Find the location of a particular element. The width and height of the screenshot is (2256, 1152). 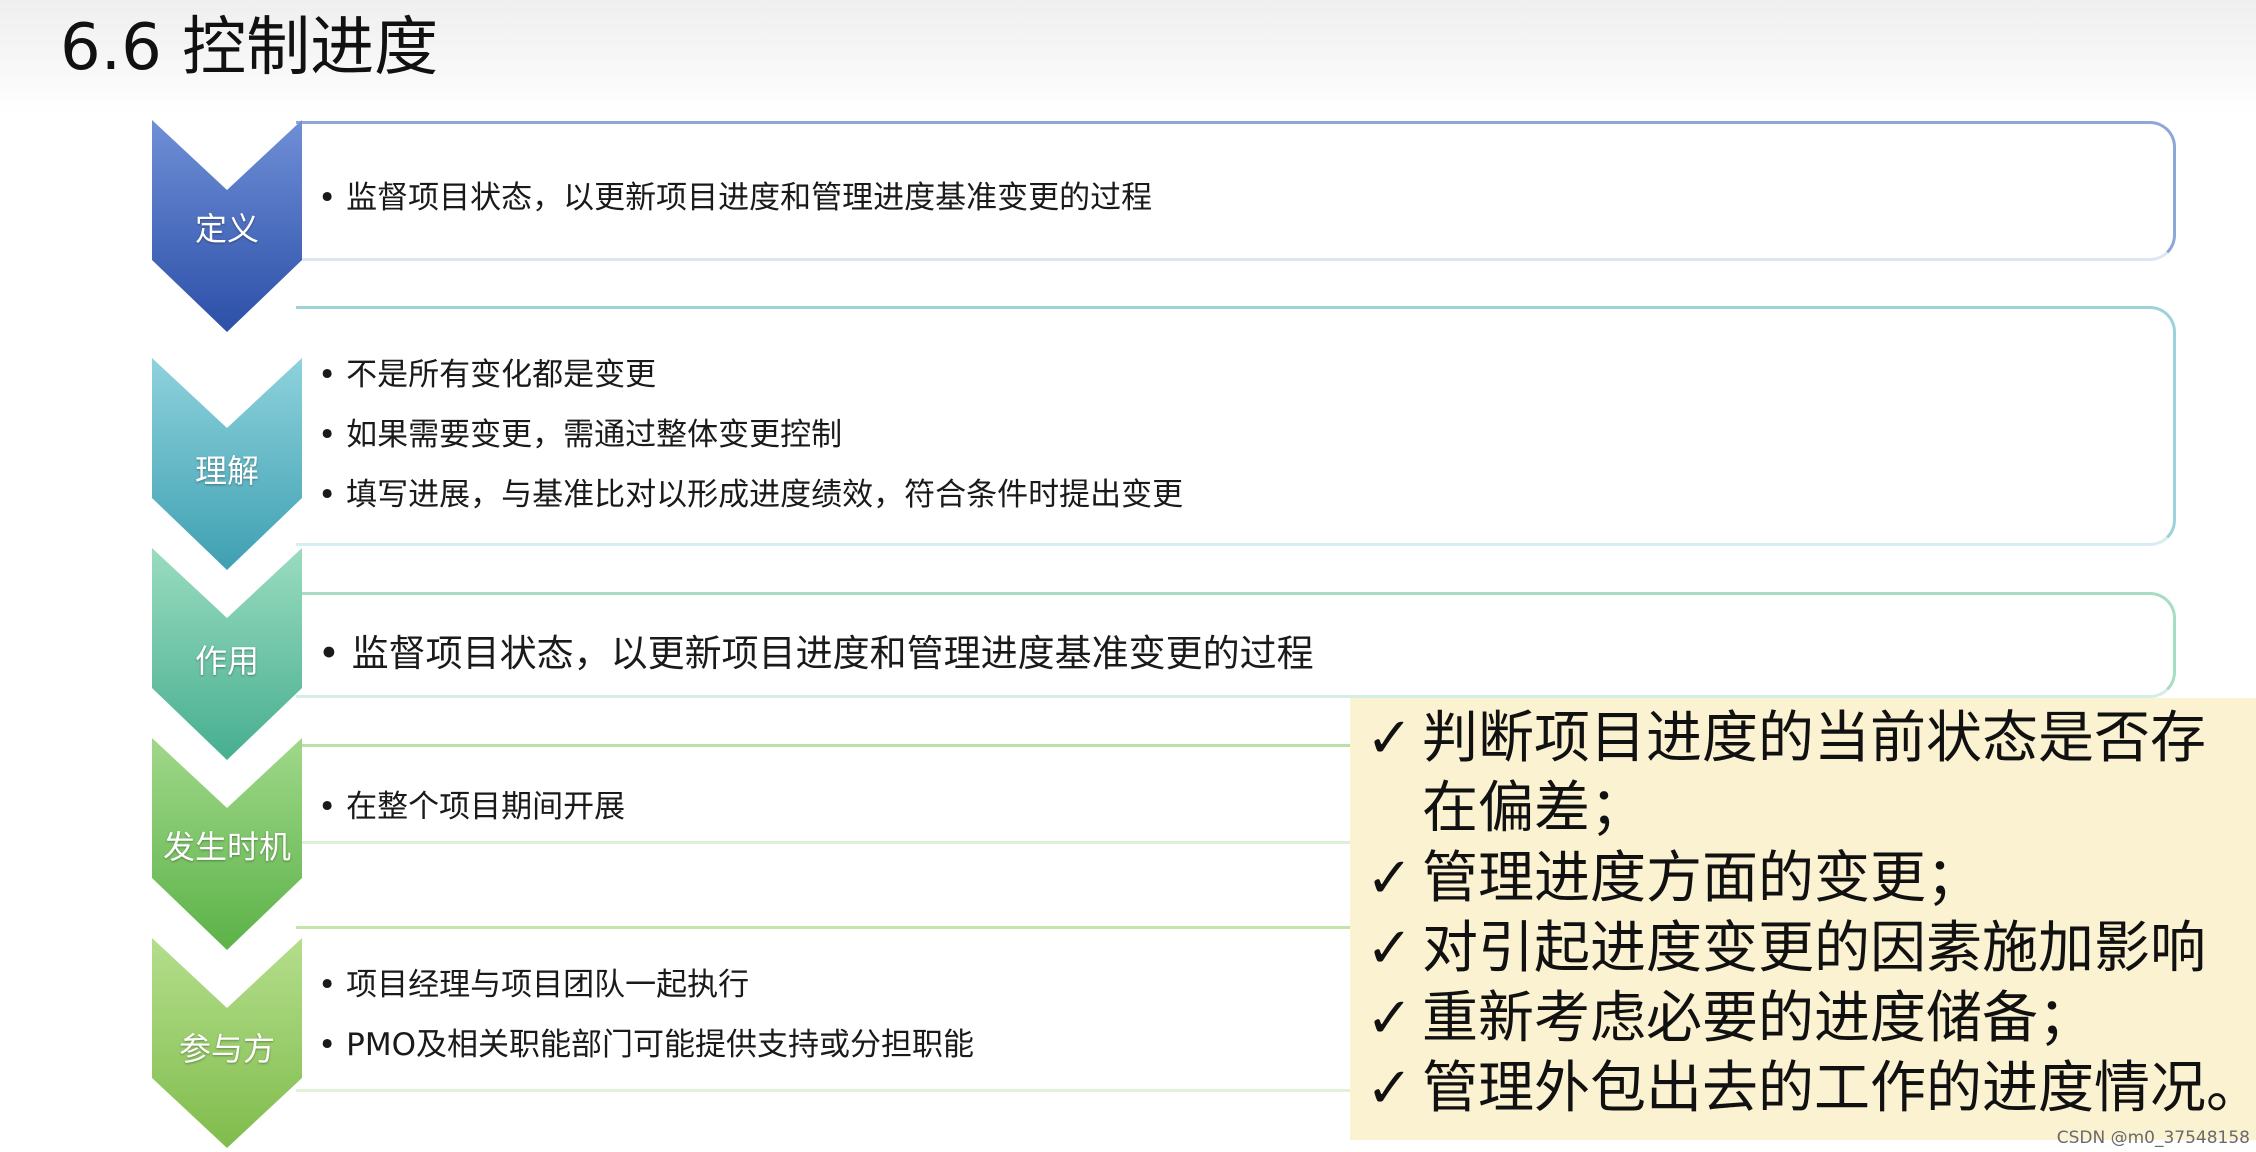

step-box-purpose: • 监督项目状态，以更新项目进度和管理进度基准变更的过程 is located at coordinates (1236, 645).